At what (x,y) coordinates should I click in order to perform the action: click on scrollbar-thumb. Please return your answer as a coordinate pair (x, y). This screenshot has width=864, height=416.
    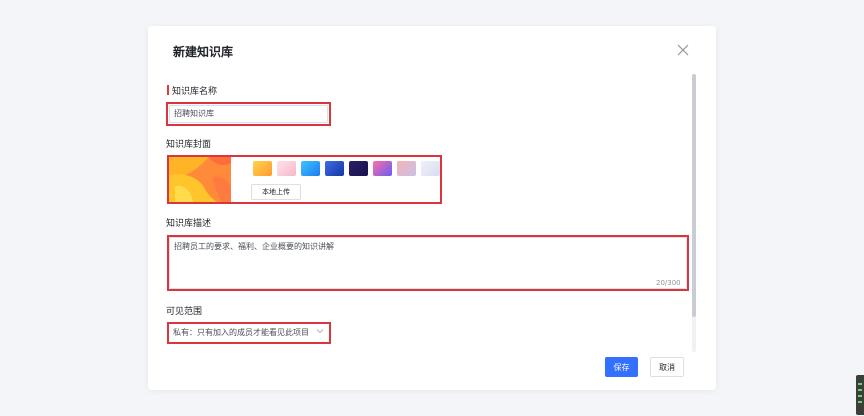
    Looking at the image, I should click on (694, 195).